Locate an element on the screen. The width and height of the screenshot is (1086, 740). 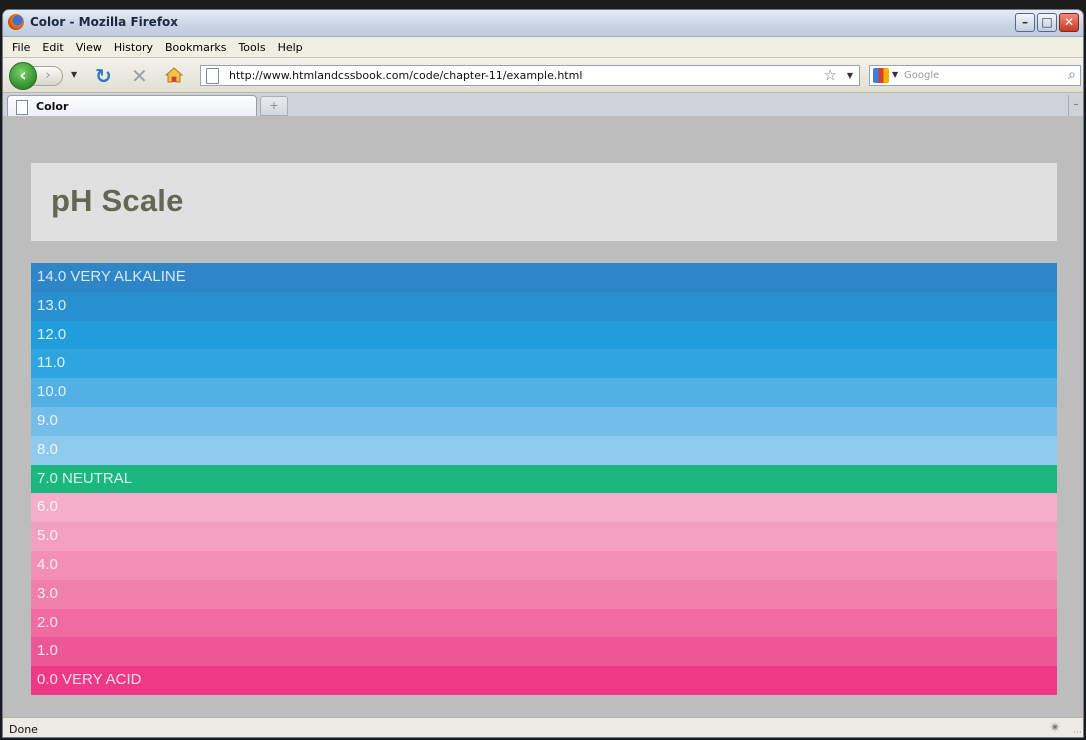
menu-bookmarks: Bookmarks is located at coordinates (196, 47).